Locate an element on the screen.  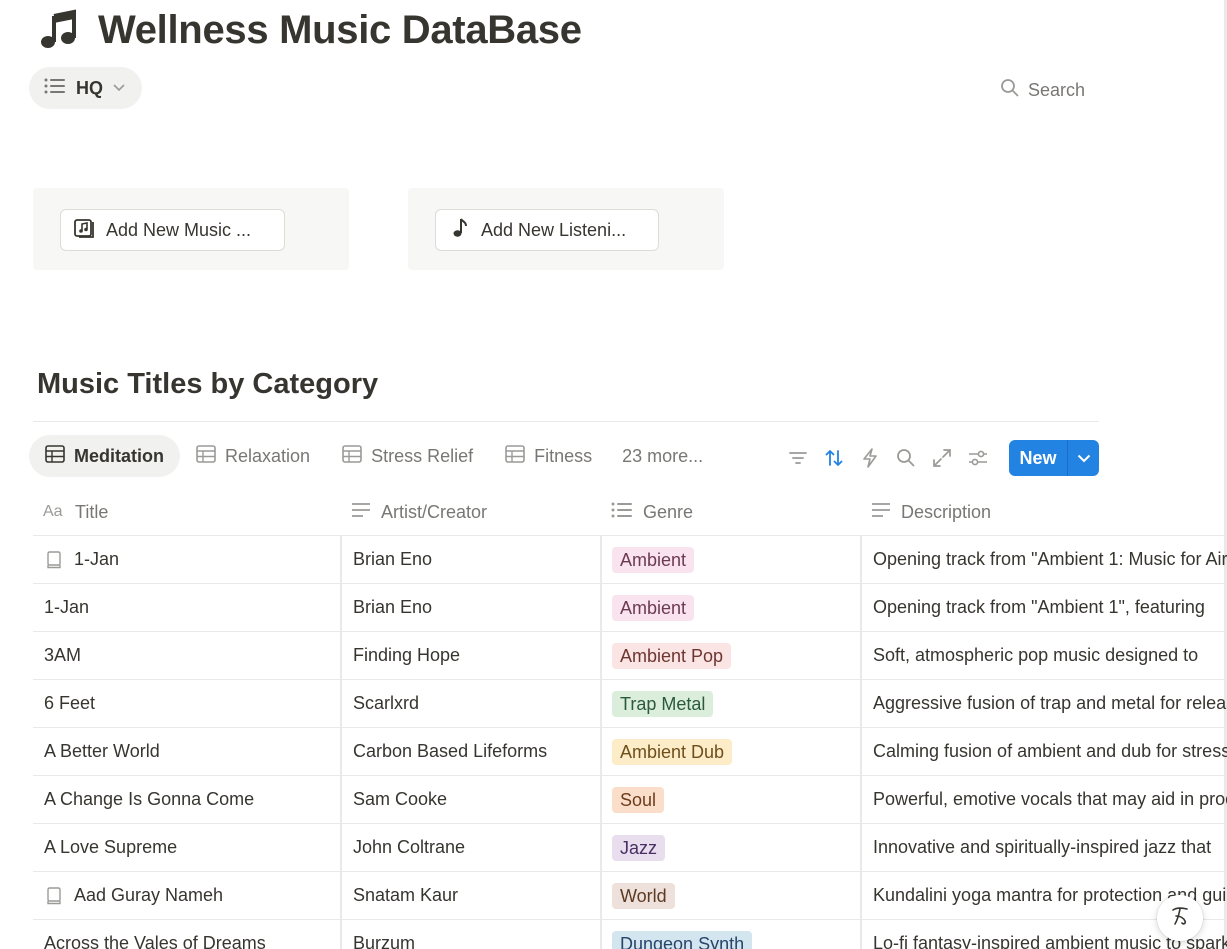
automation-bolt-icon is located at coordinates (870, 458).